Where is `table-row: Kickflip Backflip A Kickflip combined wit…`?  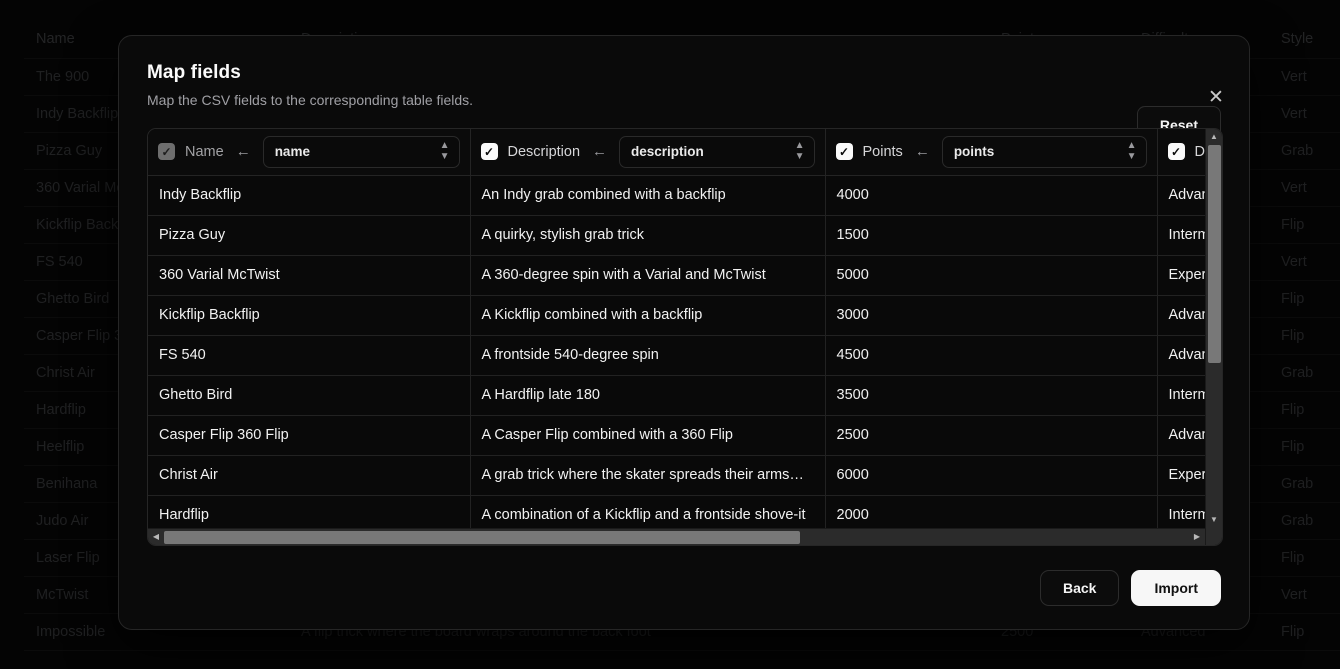
table-row: Kickflip Backflip A Kickflip combined wit… is located at coordinates (685, 315).